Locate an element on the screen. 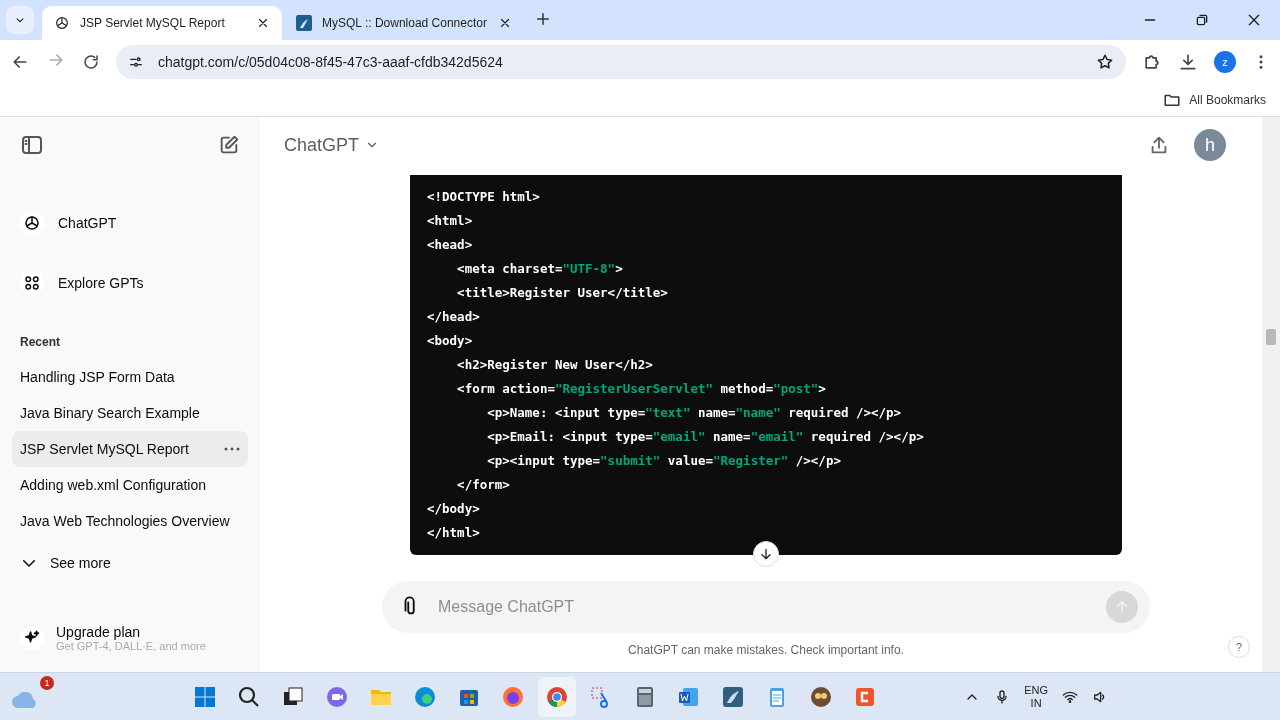 Image resolution: width=1280 pixels, height=720 pixels. message-box: Message ChatGPT is located at coordinates (766, 607).